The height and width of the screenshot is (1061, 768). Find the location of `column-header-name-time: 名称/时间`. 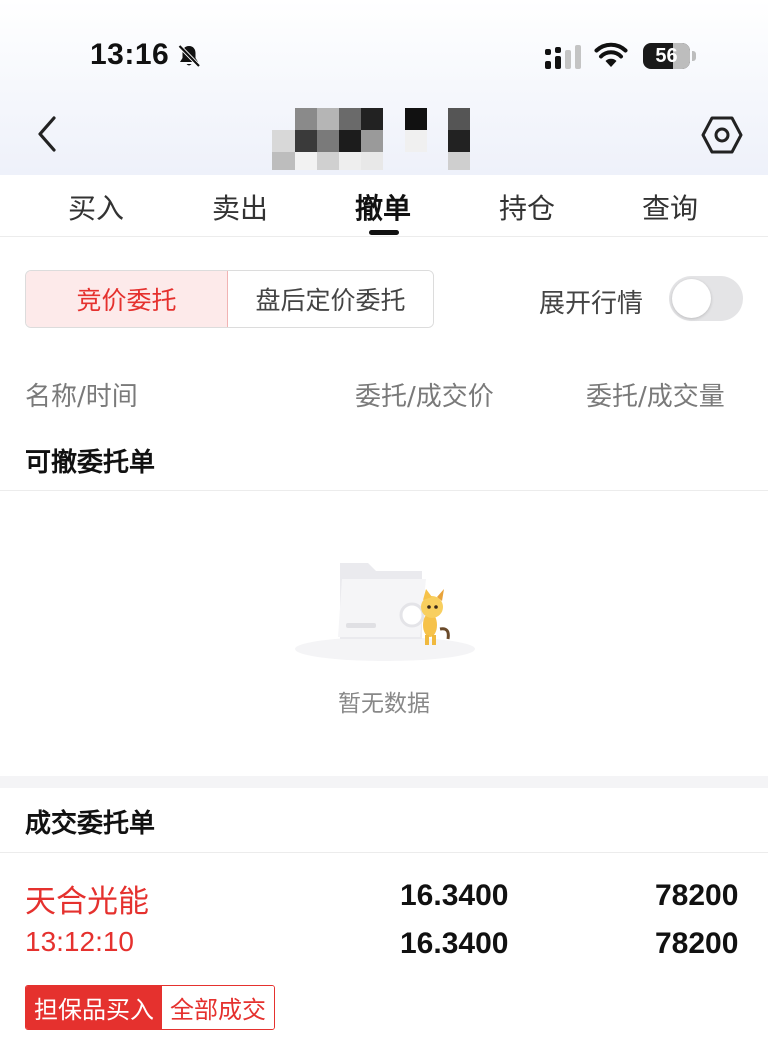

column-header-name-time: 名称/时间 is located at coordinates (81, 397).